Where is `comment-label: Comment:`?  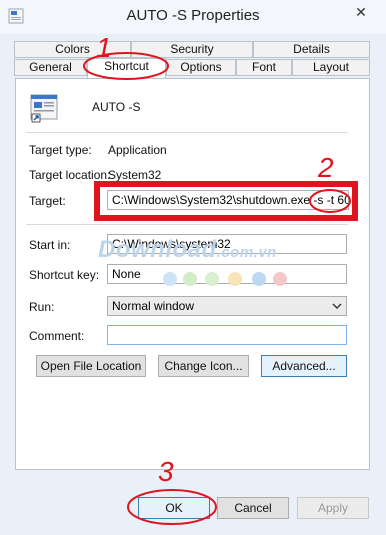
comment-label: Comment: is located at coordinates (57, 336).